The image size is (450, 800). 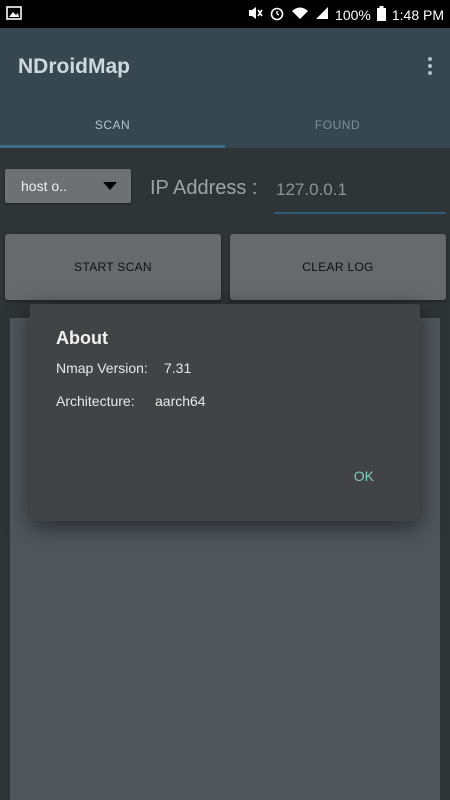 I want to click on ok-button: OK, so click(x=364, y=476).